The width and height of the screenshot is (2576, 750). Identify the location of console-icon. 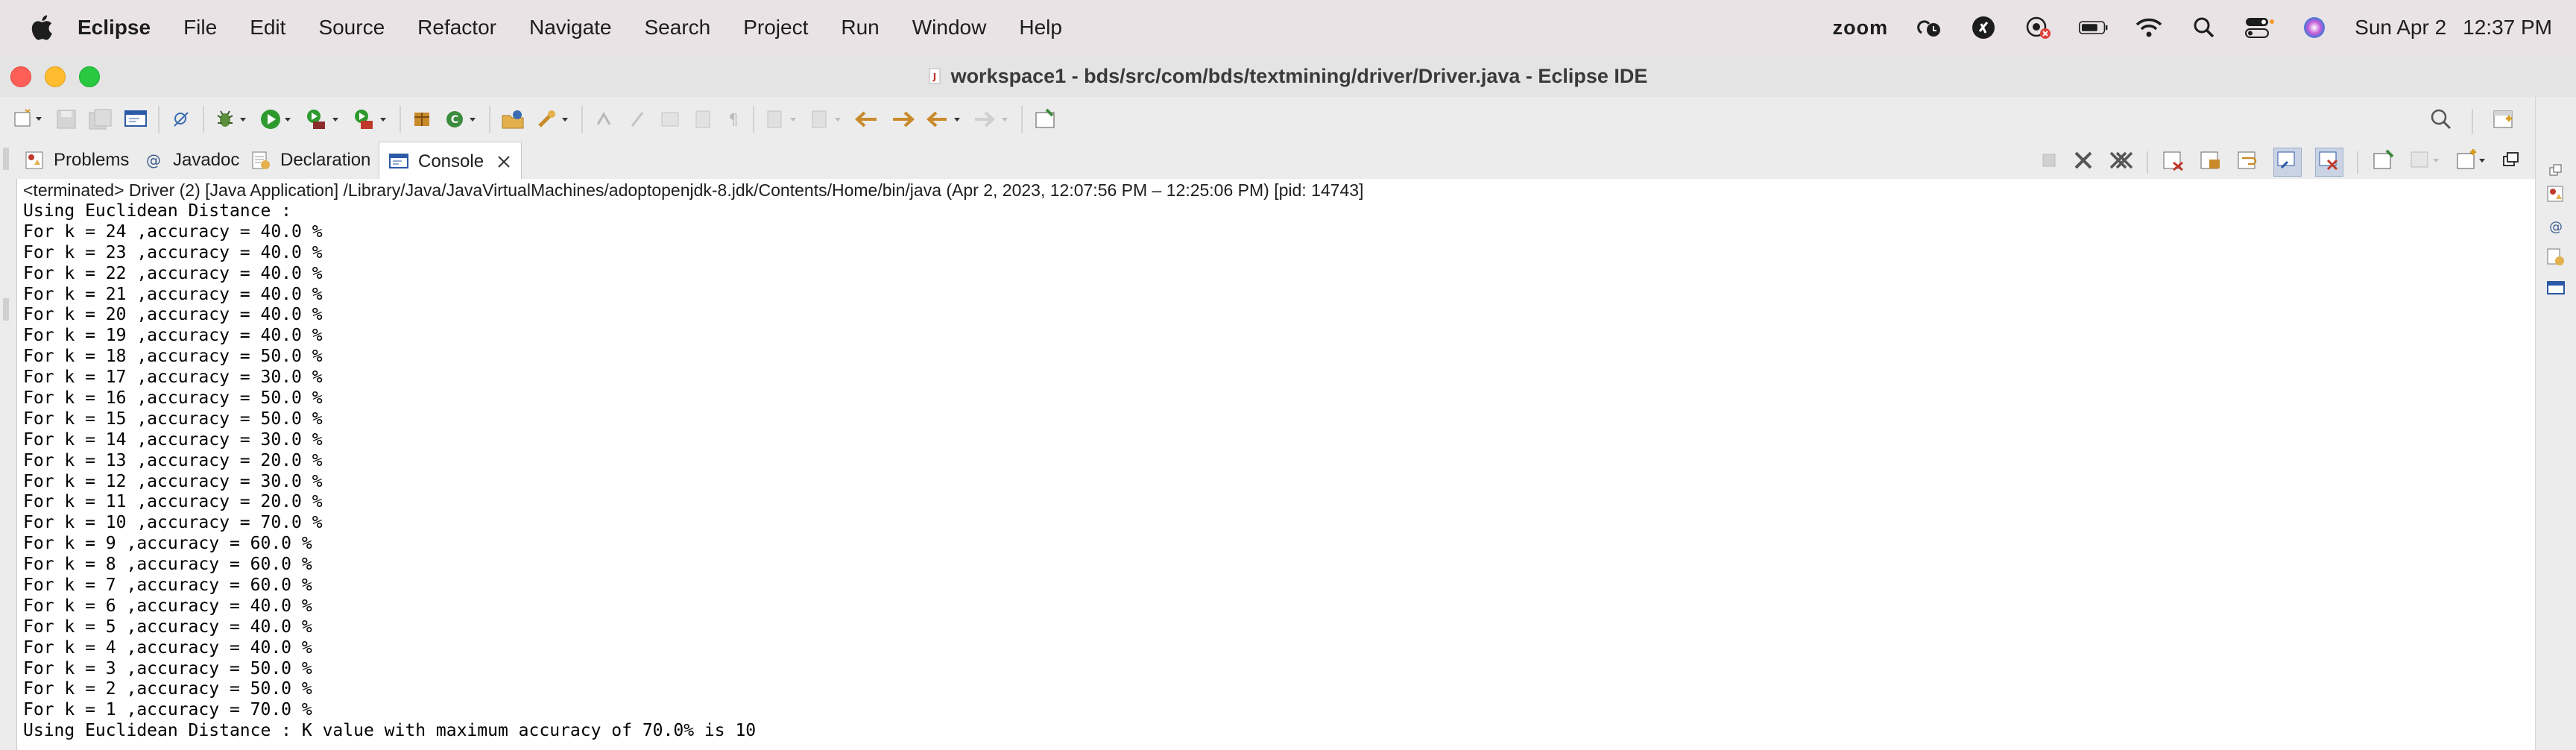
(2556, 288).